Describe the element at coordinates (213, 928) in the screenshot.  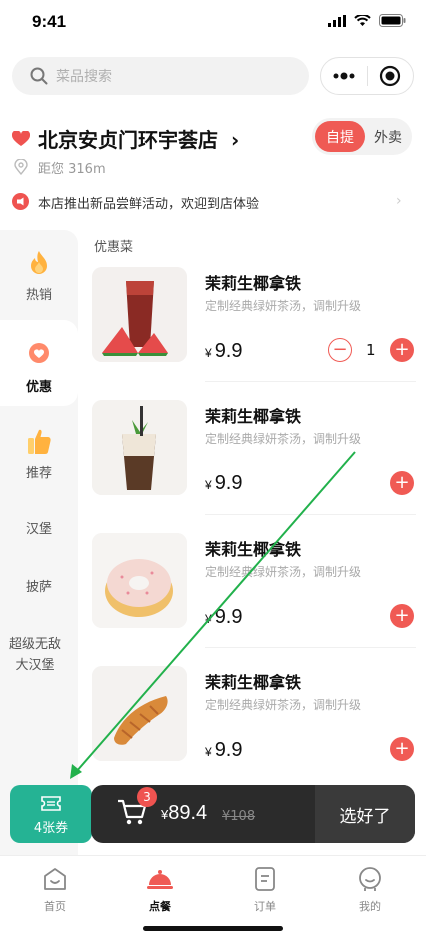
I see `home-indicator` at that location.